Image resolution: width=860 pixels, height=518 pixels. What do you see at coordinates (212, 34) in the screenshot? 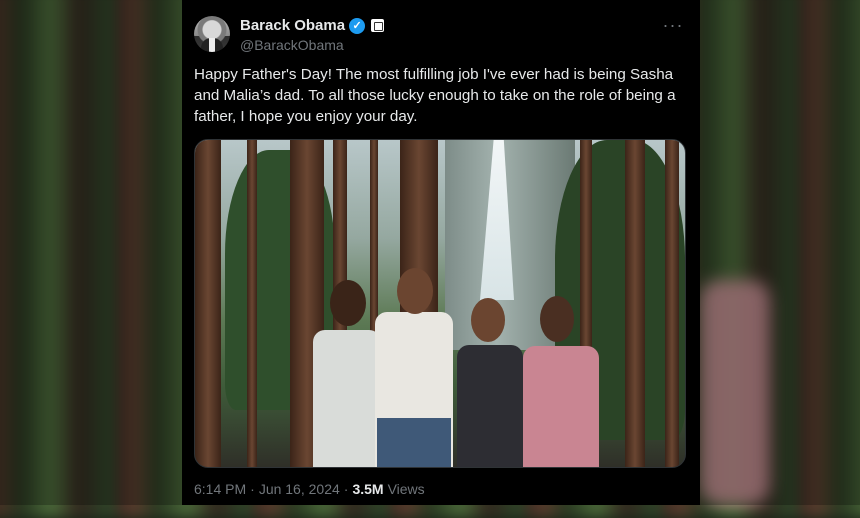
I see `author-avatar` at bounding box center [212, 34].